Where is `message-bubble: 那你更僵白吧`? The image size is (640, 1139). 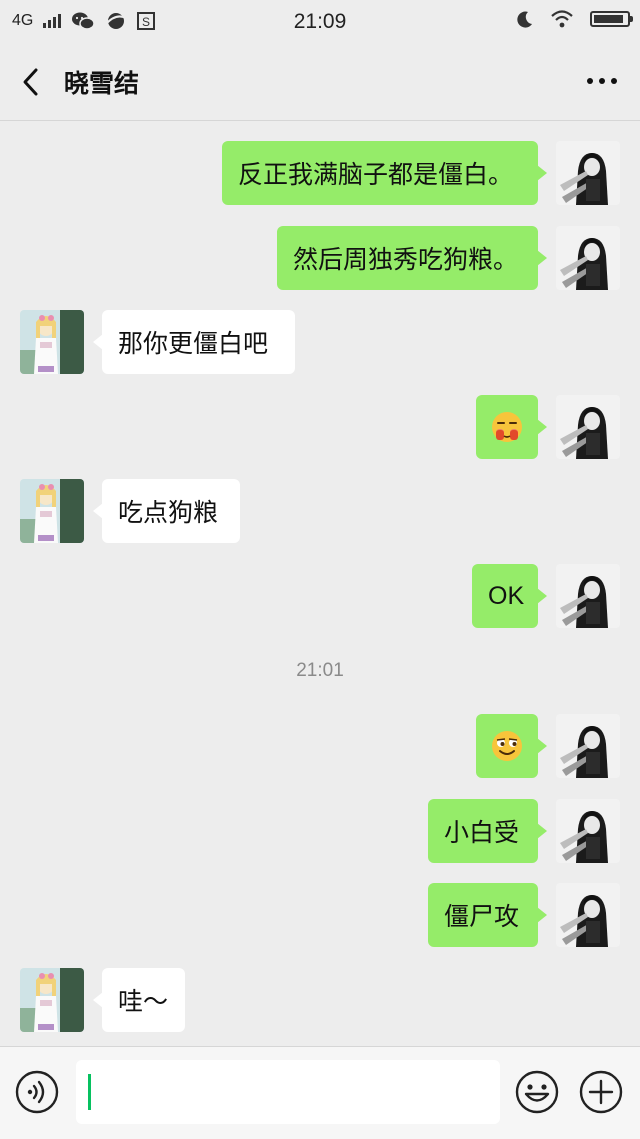 message-bubble: 那你更僵白吧 is located at coordinates (194, 342).